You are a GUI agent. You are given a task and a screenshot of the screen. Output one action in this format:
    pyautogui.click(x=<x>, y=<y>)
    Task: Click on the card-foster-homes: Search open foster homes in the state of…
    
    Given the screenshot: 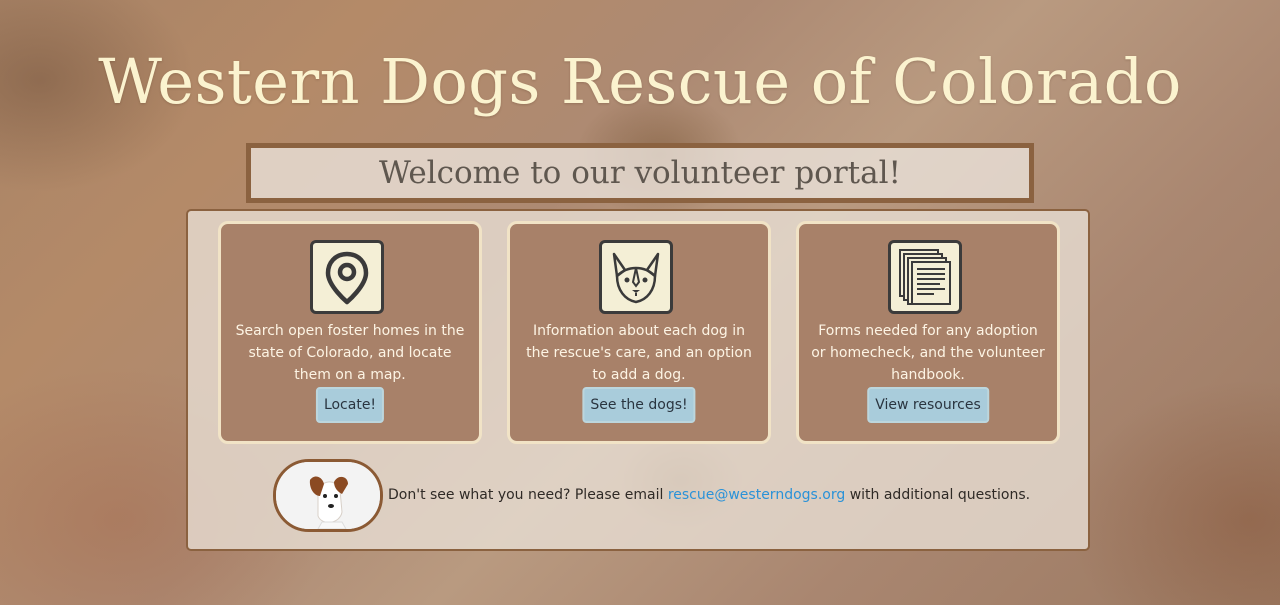 What is the action you would take?
    pyautogui.click(x=350, y=332)
    